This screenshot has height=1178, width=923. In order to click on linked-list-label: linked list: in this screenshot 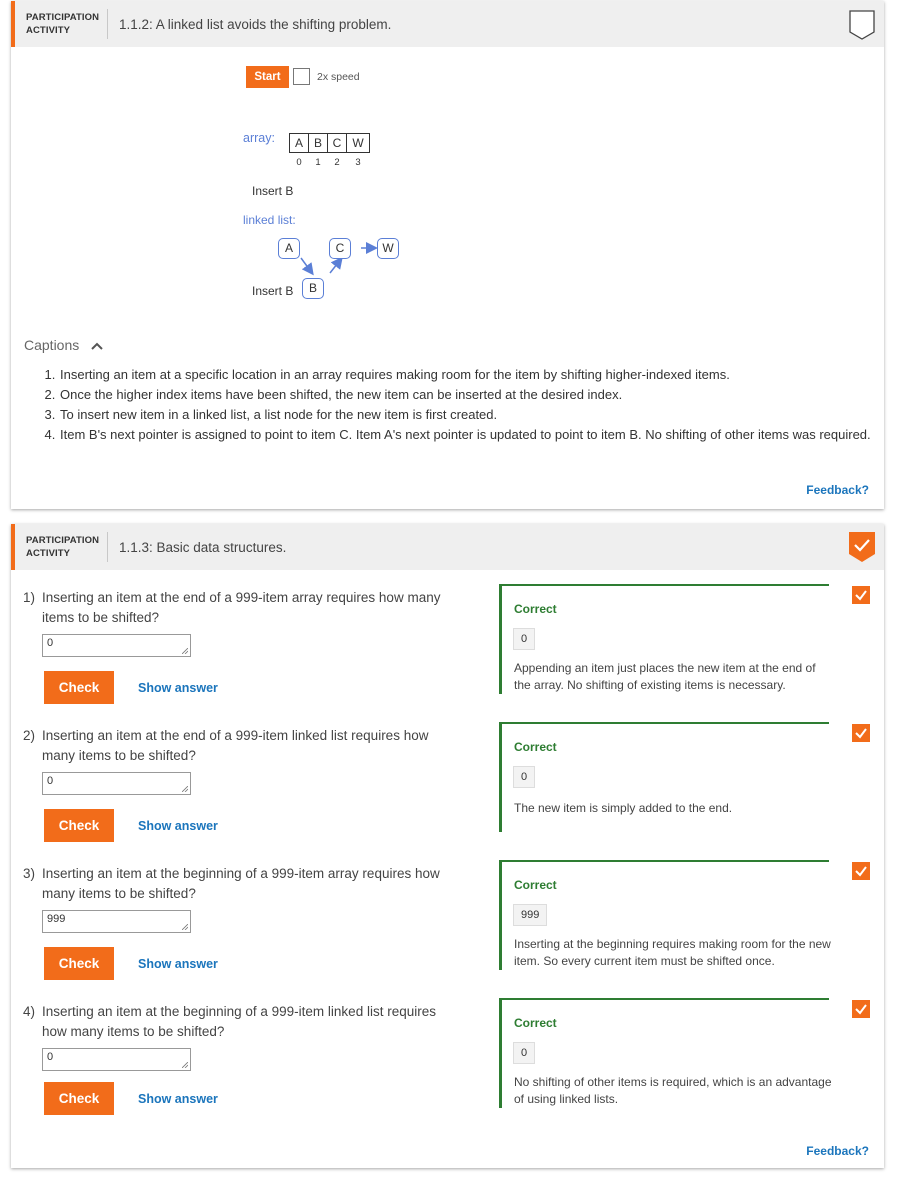, I will do `click(269, 220)`.